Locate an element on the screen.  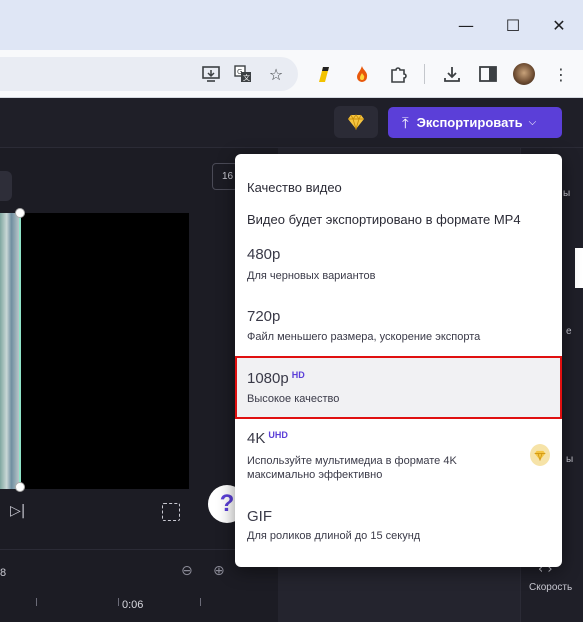
option-description: максимально эффективно is located at coordinates (315, 475).